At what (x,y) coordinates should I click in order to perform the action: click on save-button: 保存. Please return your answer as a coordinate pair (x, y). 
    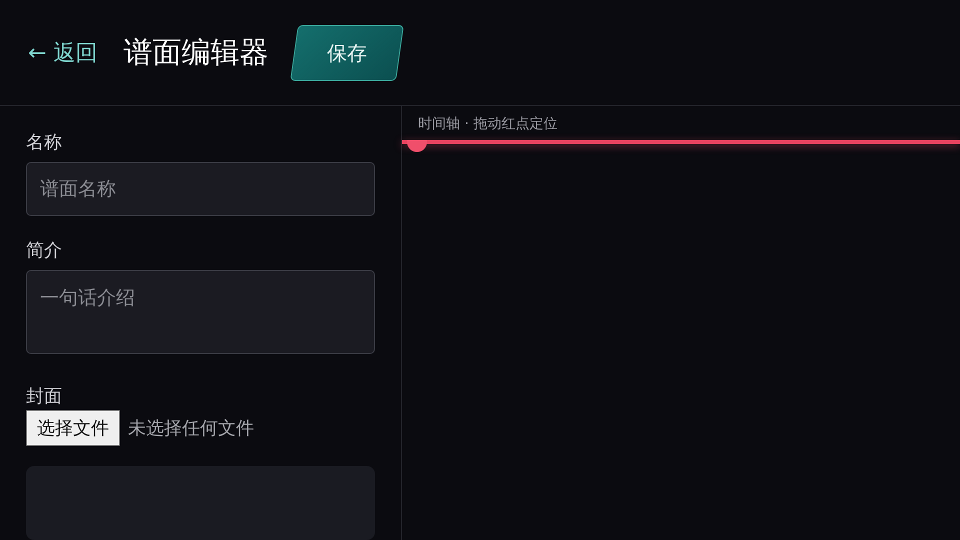
    Looking at the image, I should click on (347, 52).